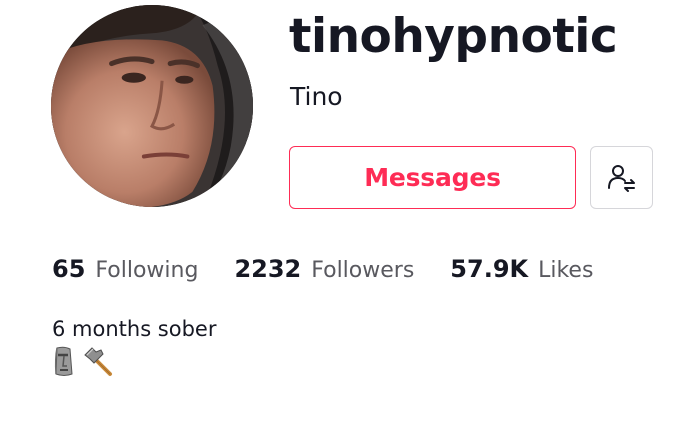  I want to click on user-switch-button, so click(621, 177).